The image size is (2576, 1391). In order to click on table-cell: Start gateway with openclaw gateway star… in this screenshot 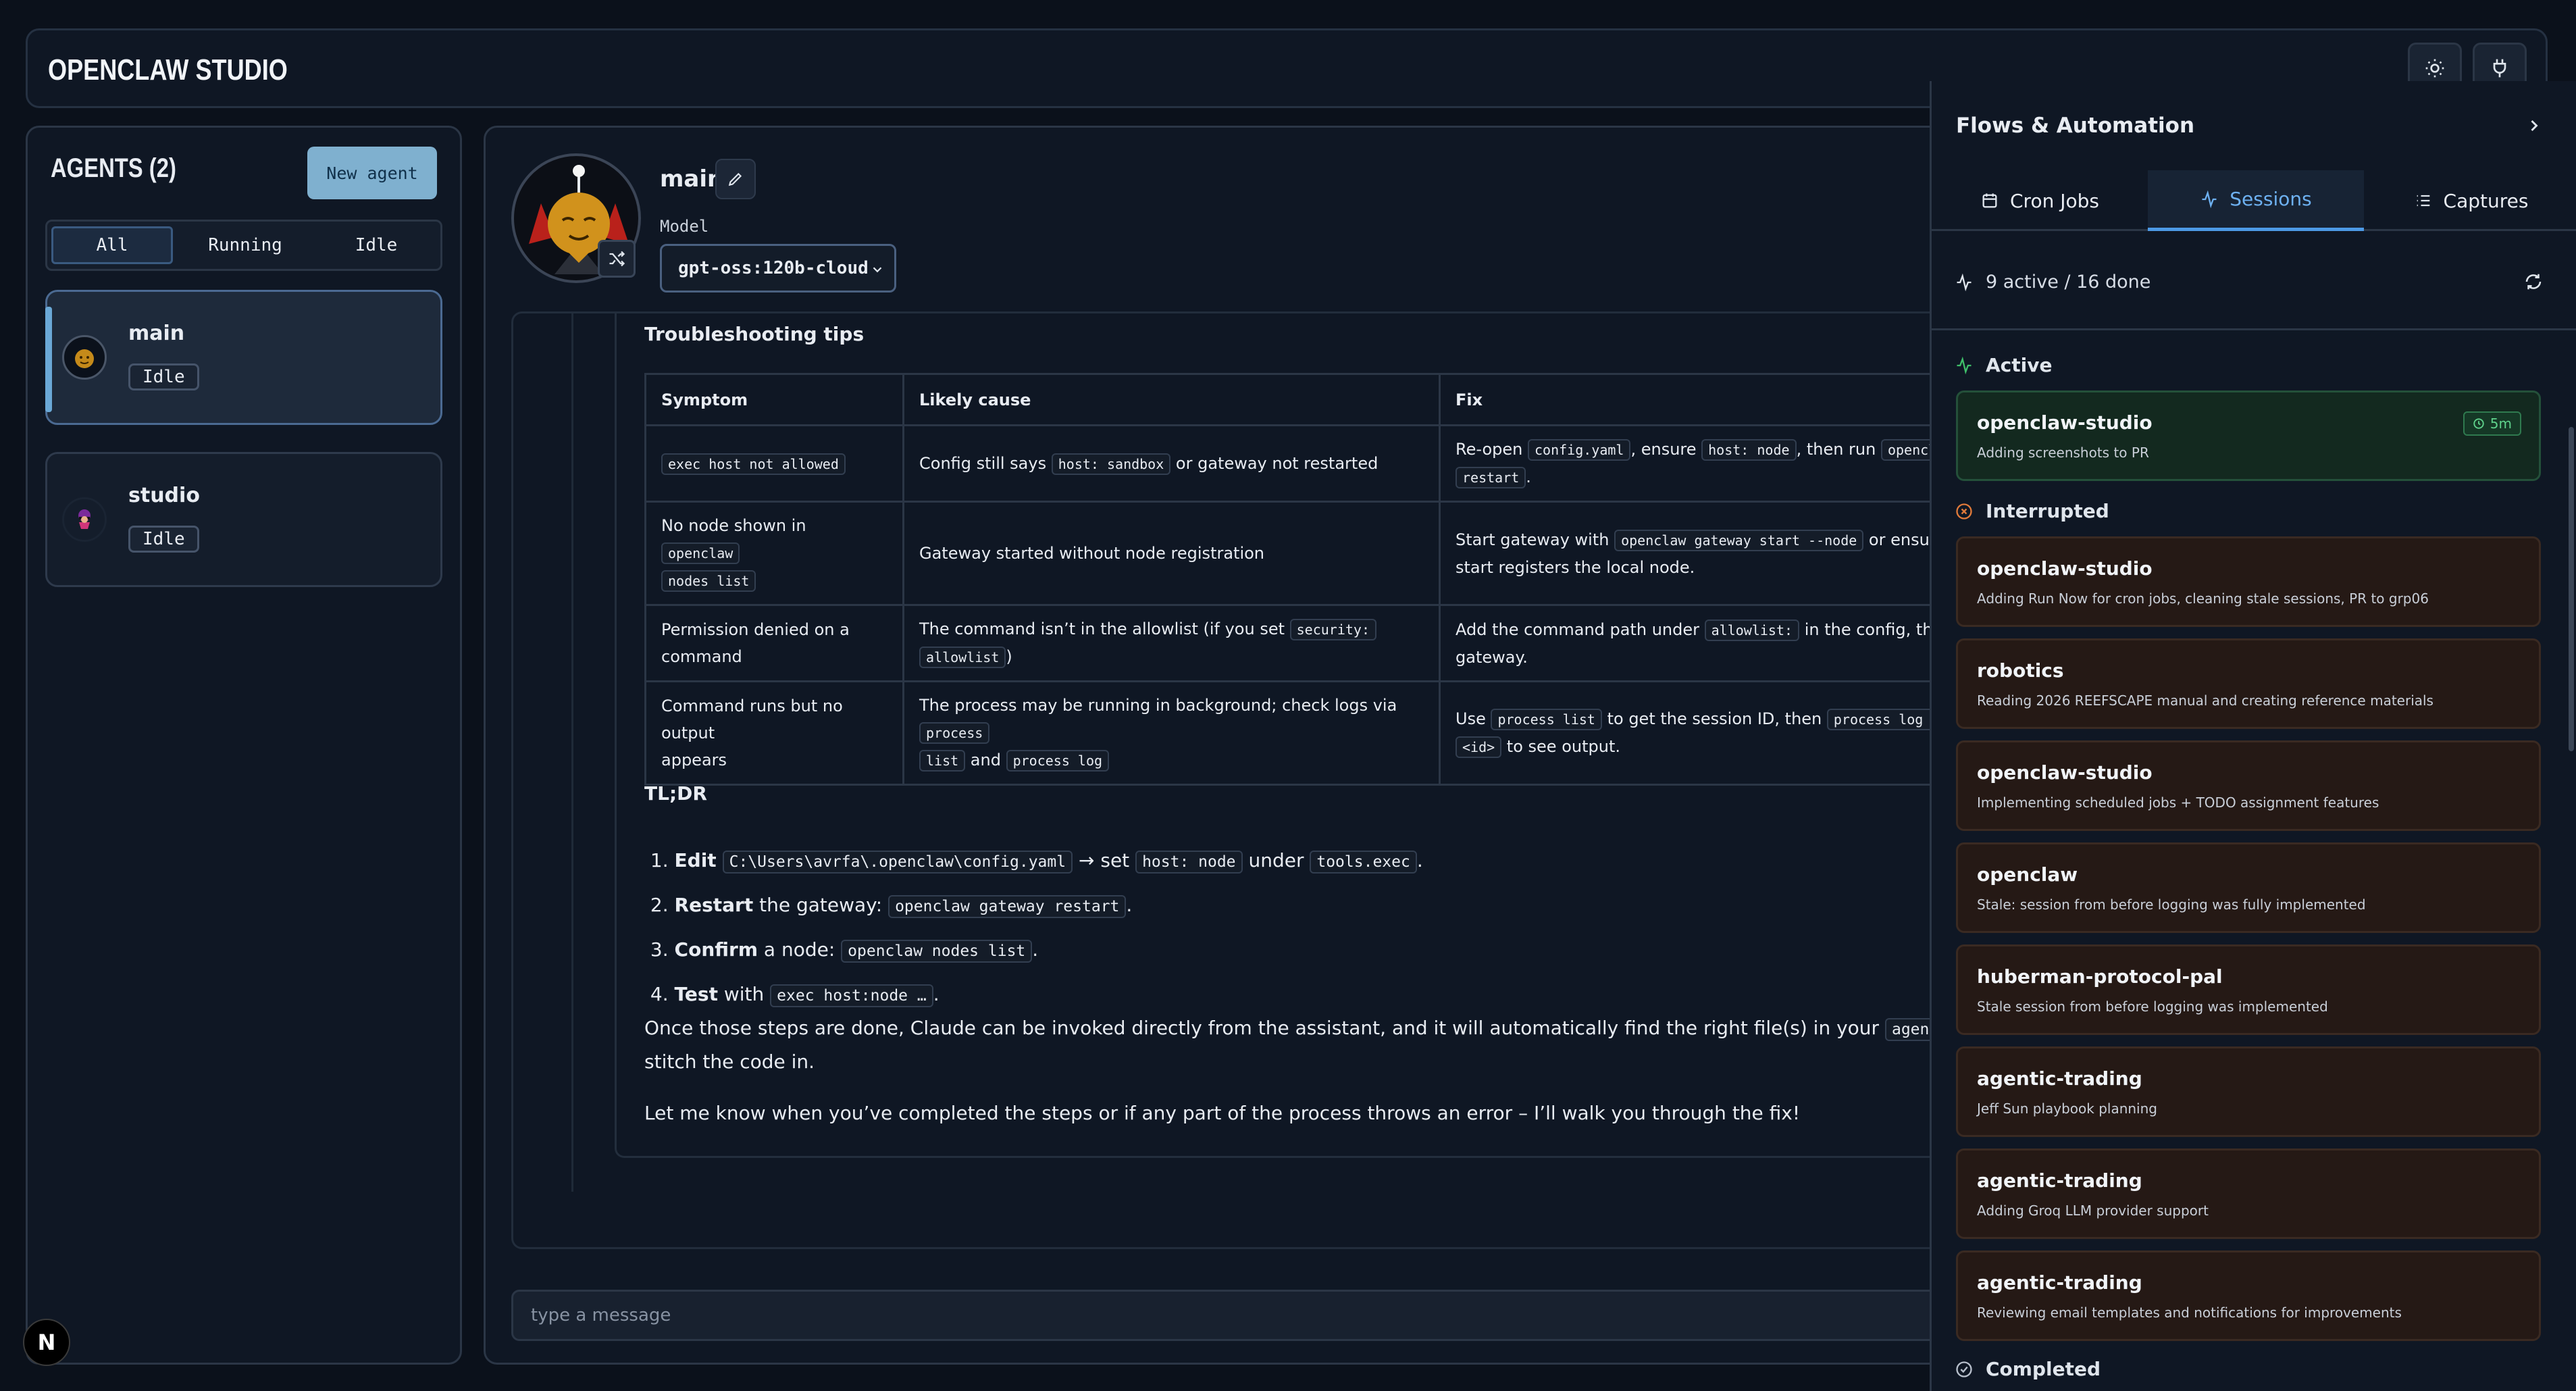, I will do `click(1715, 553)`.